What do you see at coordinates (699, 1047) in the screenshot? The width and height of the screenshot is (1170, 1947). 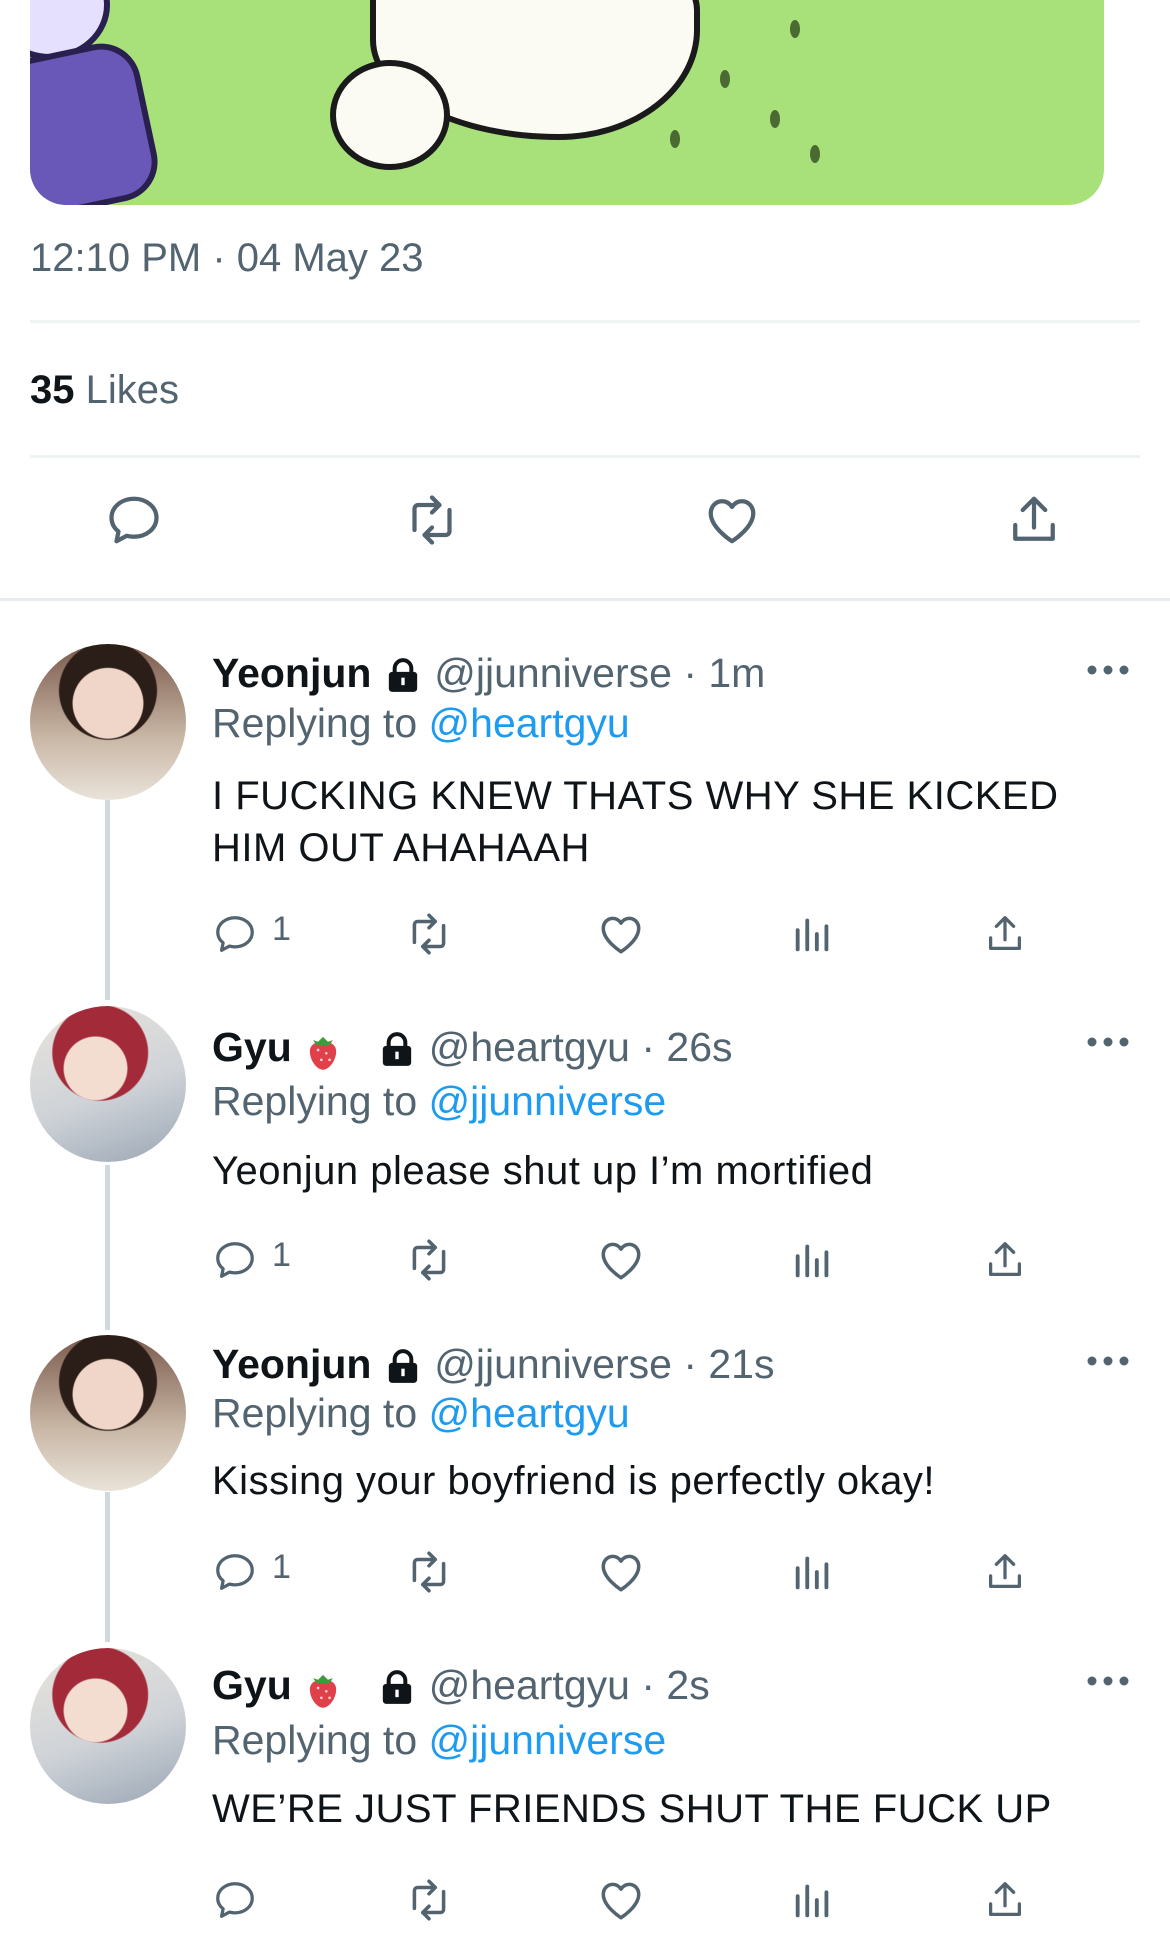 I see `post-time: 26s` at bounding box center [699, 1047].